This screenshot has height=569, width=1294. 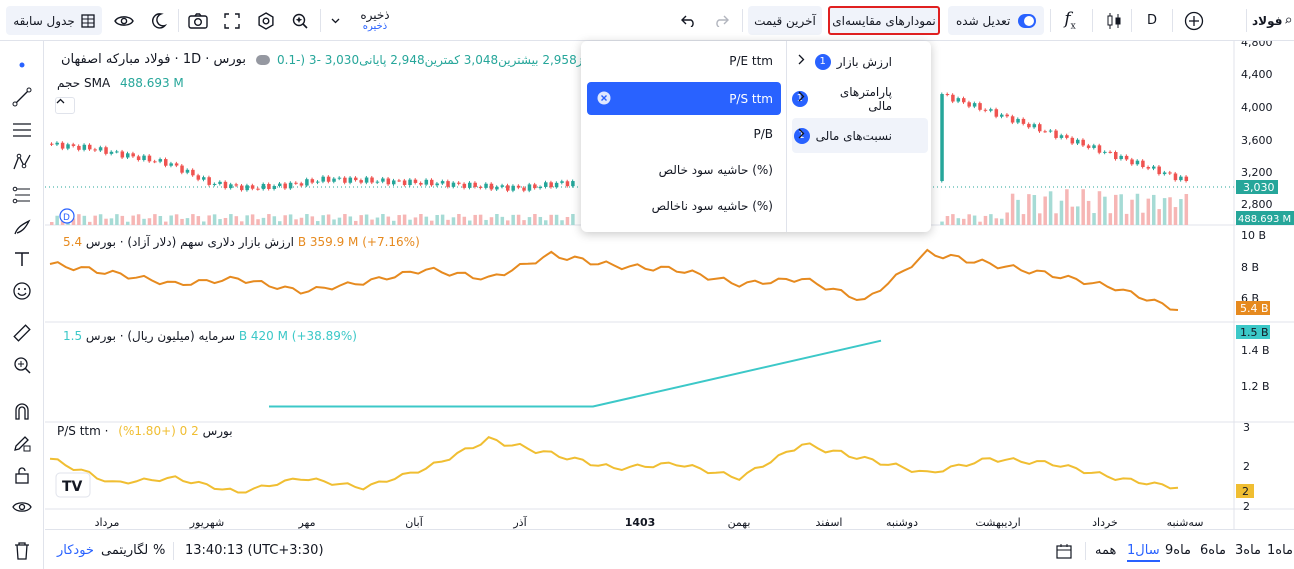 What do you see at coordinates (1248, 551) in the screenshot?
I see `range-3m: 3ماه` at bounding box center [1248, 551].